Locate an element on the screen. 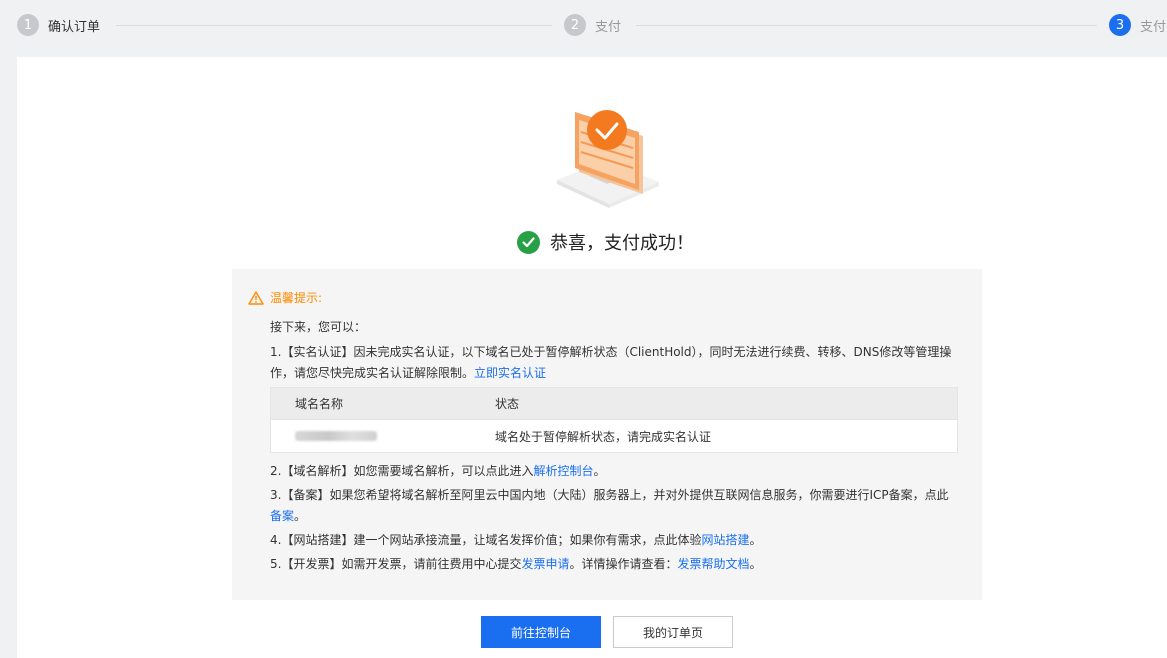  domain-table-header: 域名名称 状态 is located at coordinates (614, 404).